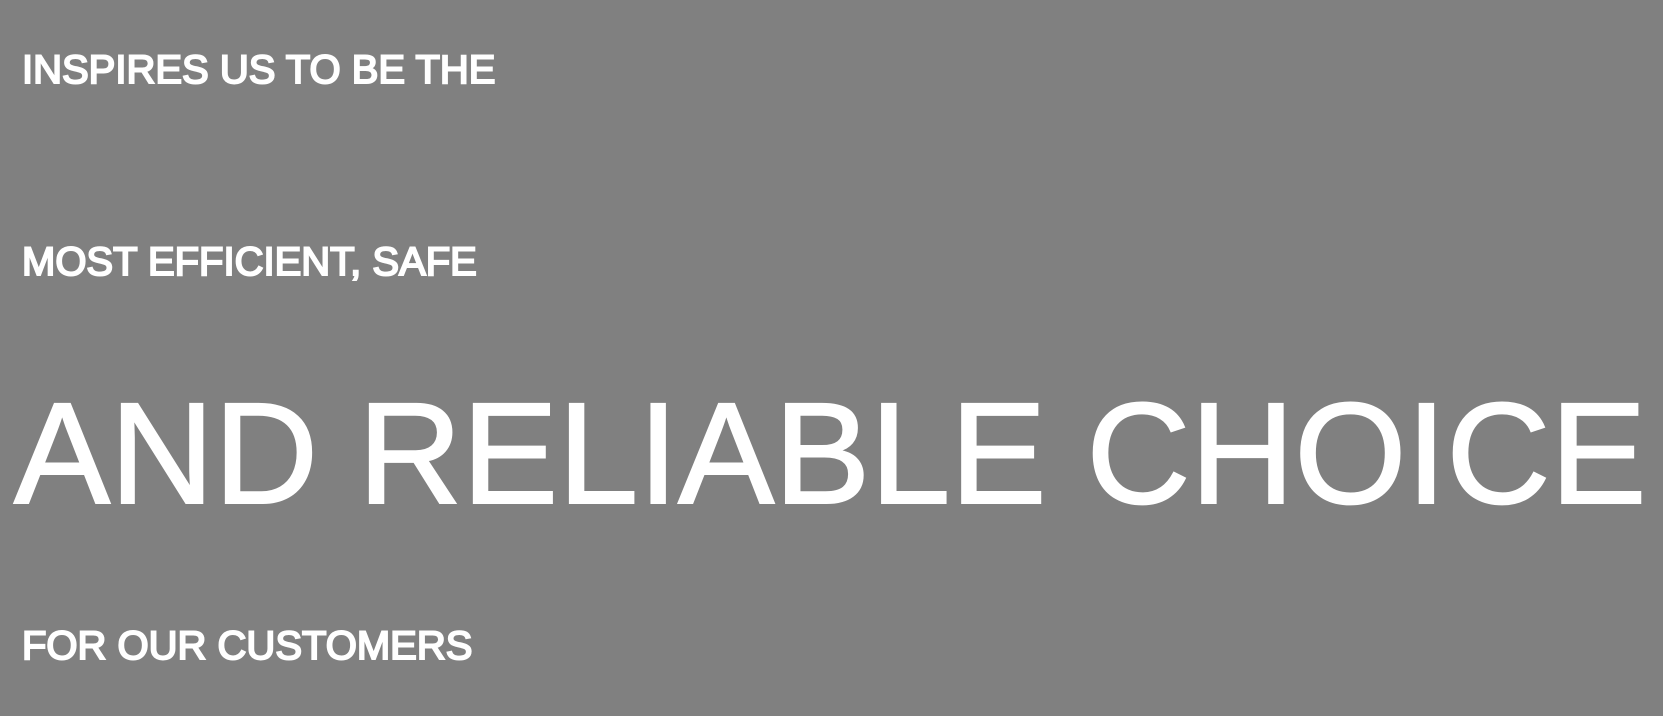 The image size is (1663, 716). Describe the element at coordinates (247, 646) in the screenshot. I see `headline-line-4: FOR OUR CUSTOMERS` at that location.